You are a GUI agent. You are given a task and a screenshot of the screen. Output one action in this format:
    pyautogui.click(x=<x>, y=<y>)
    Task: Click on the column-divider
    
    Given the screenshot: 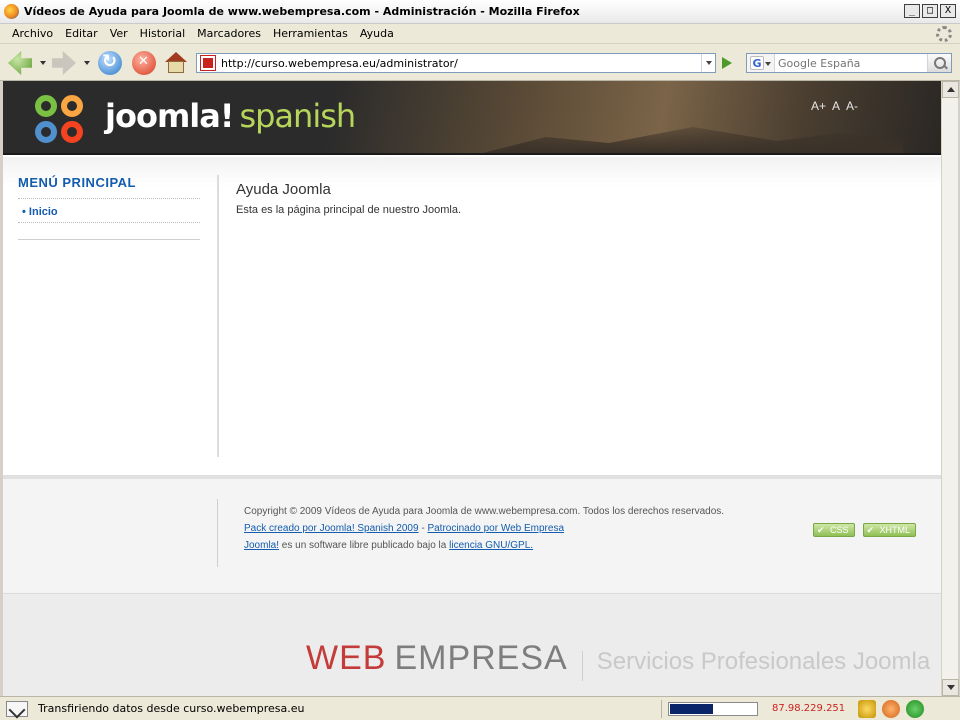 What is the action you would take?
    pyautogui.click(x=218, y=316)
    